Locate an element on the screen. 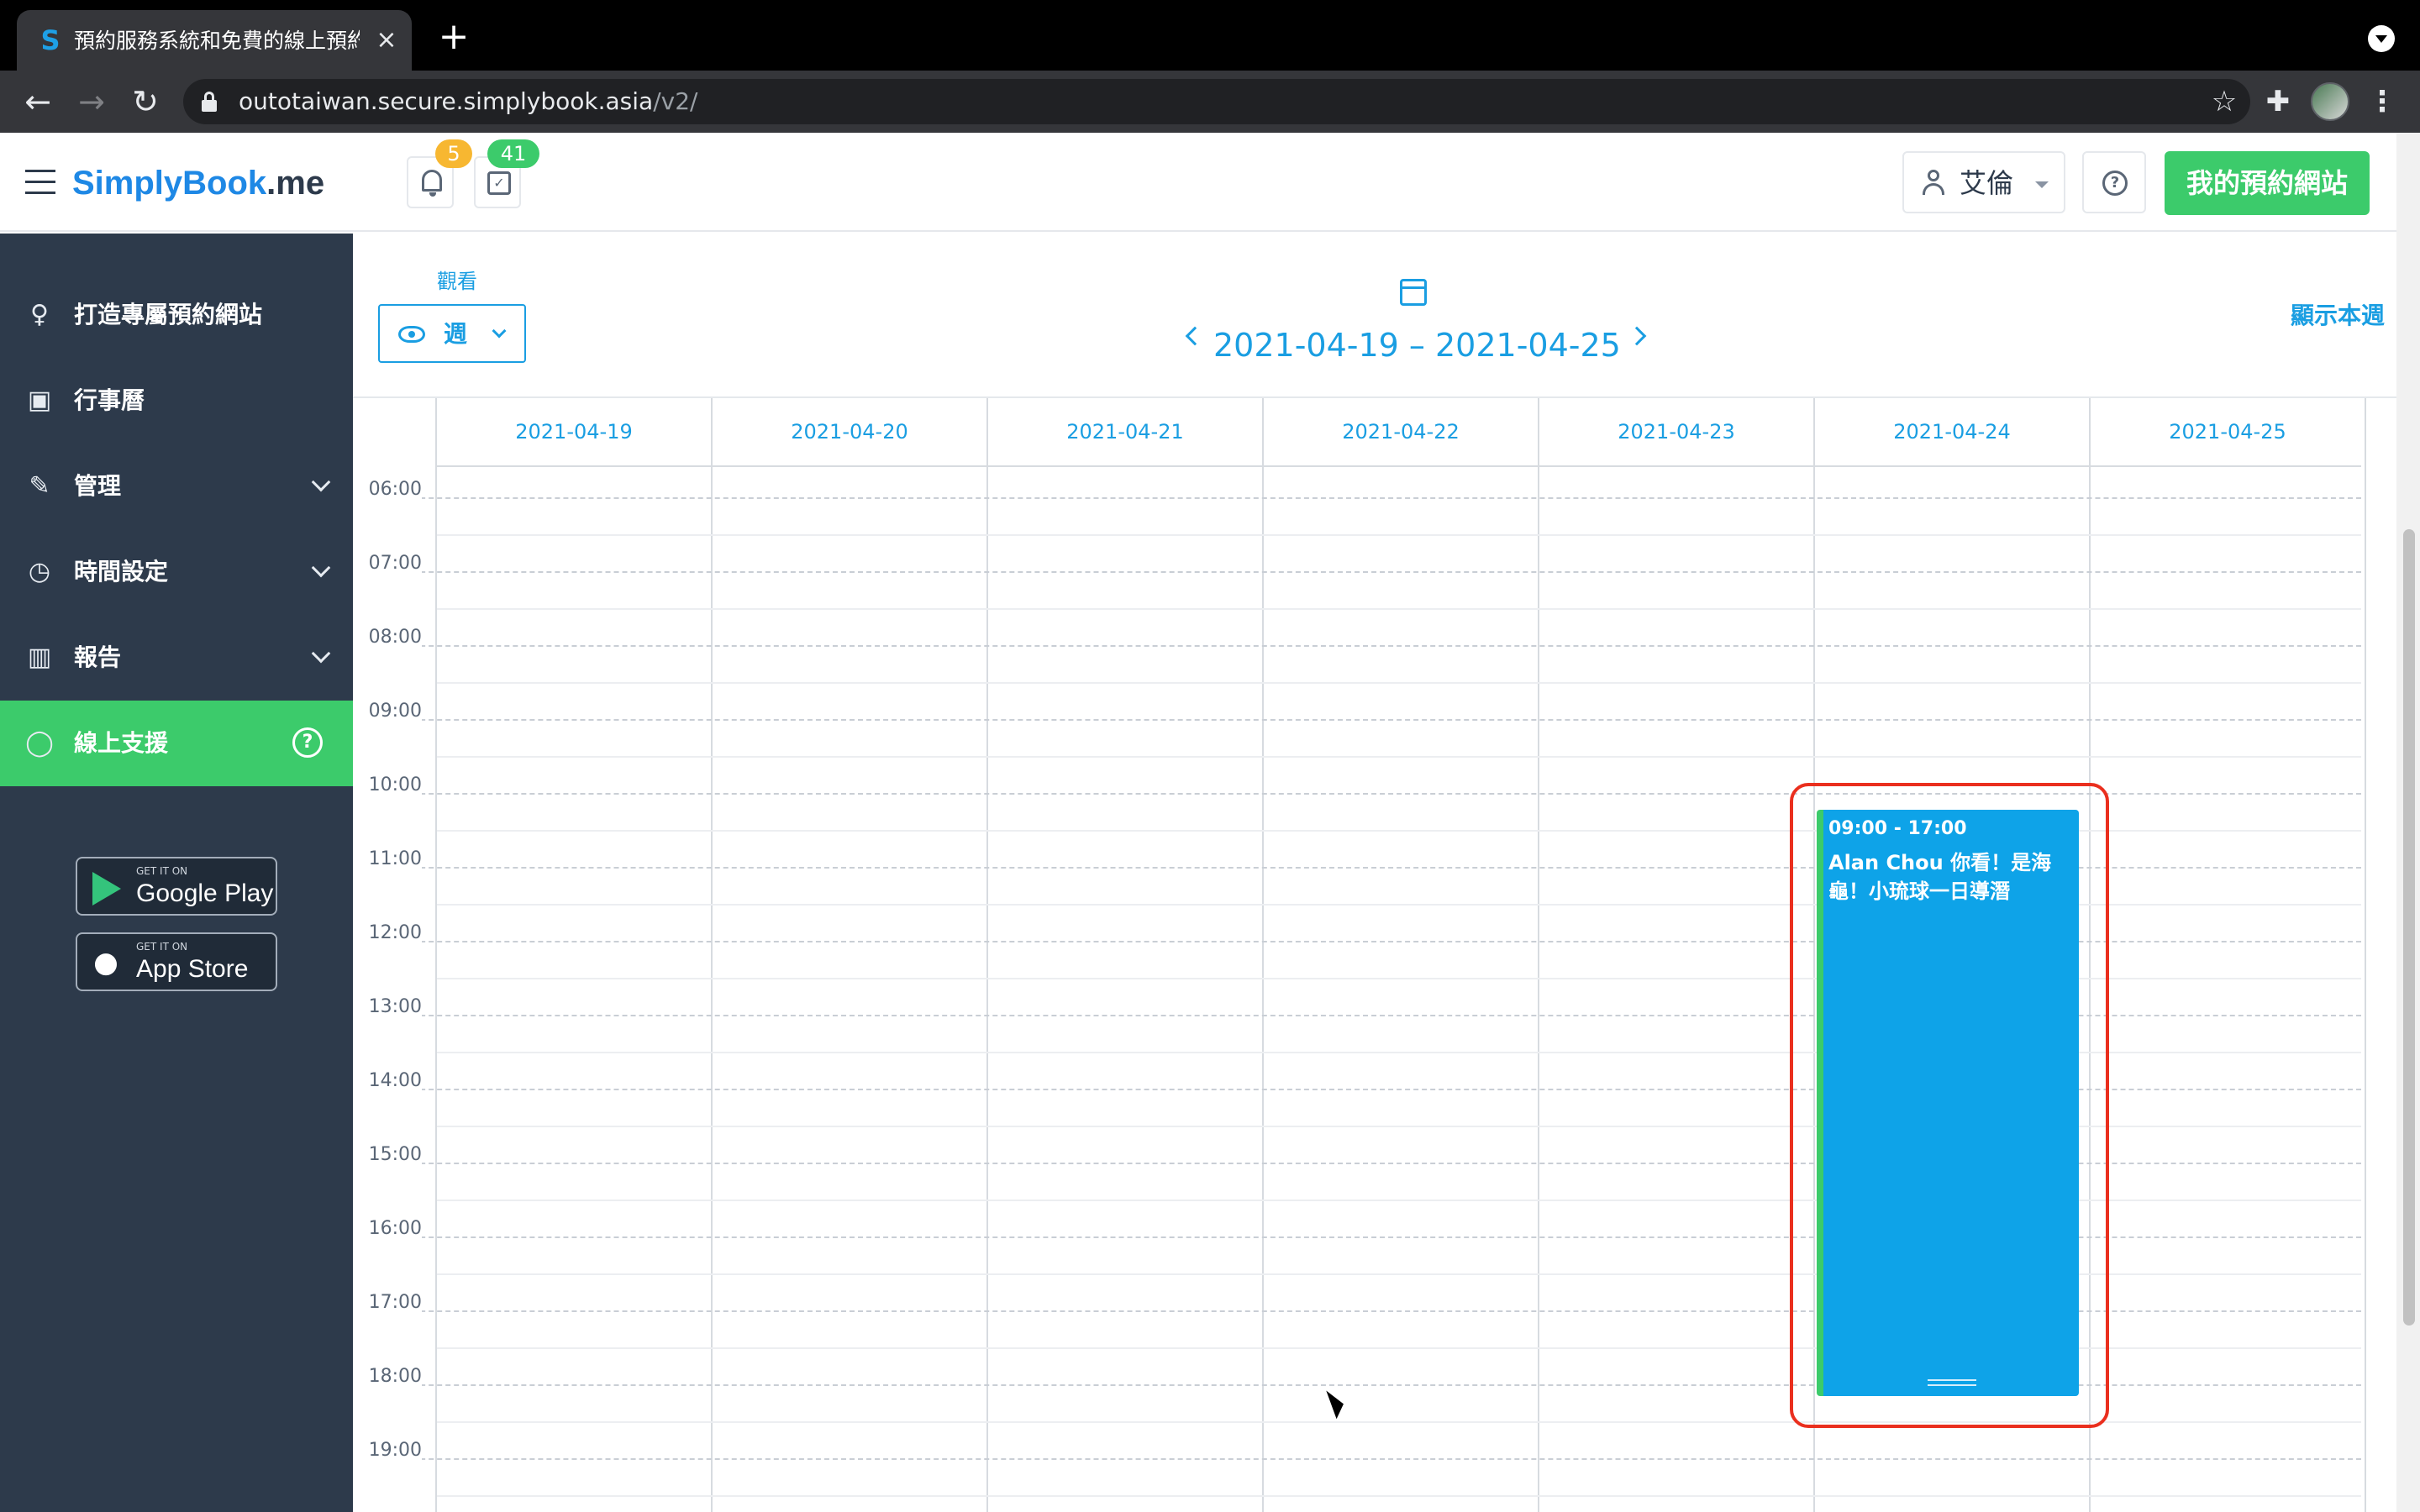 This screenshot has height=1512, width=2420. calendar-check-icon: ✓ is located at coordinates (499, 183).